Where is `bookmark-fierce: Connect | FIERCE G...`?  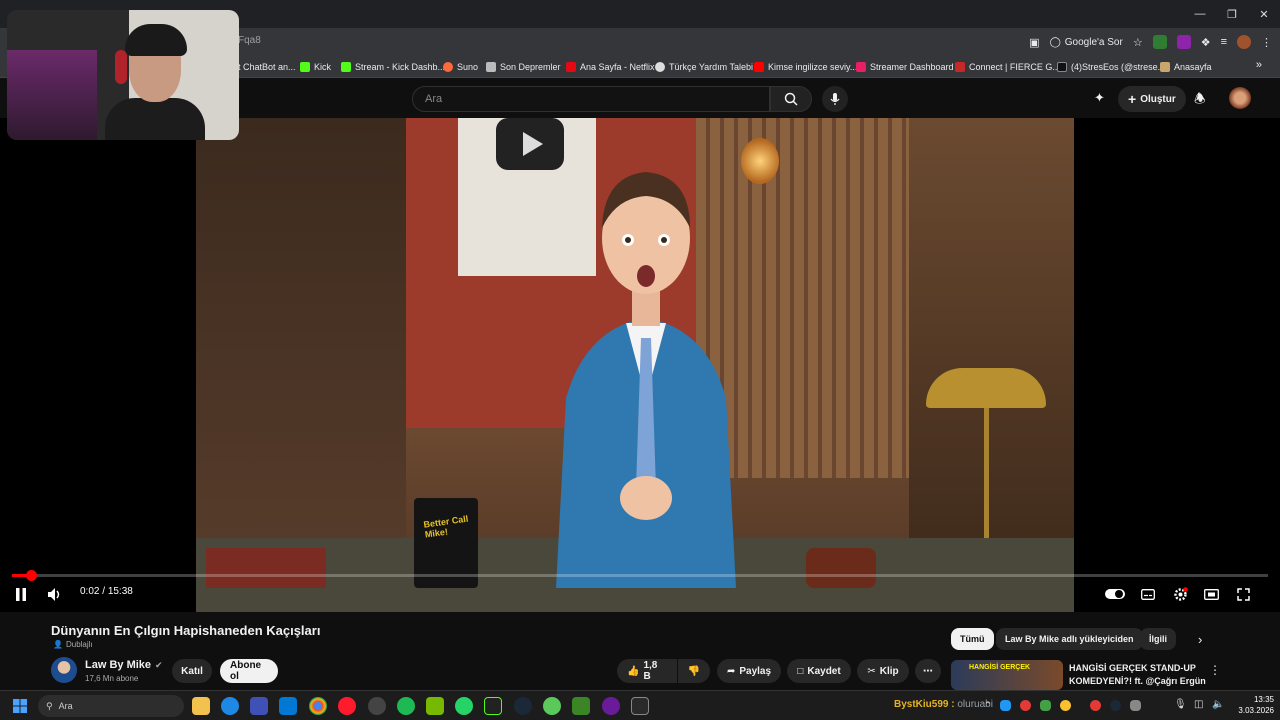 bookmark-fierce: Connect | FIERCE G... is located at coordinates (1007, 67).